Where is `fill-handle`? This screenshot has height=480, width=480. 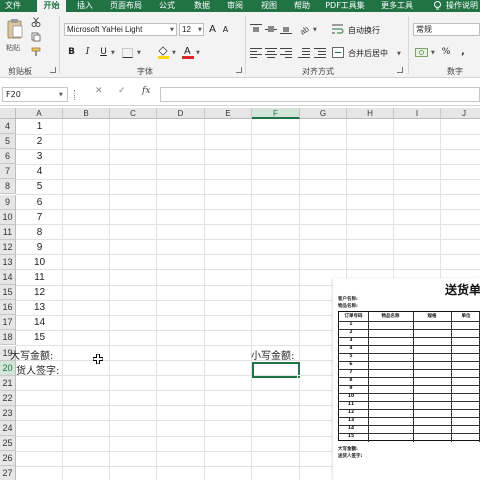 fill-handle is located at coordinates (299, 377).